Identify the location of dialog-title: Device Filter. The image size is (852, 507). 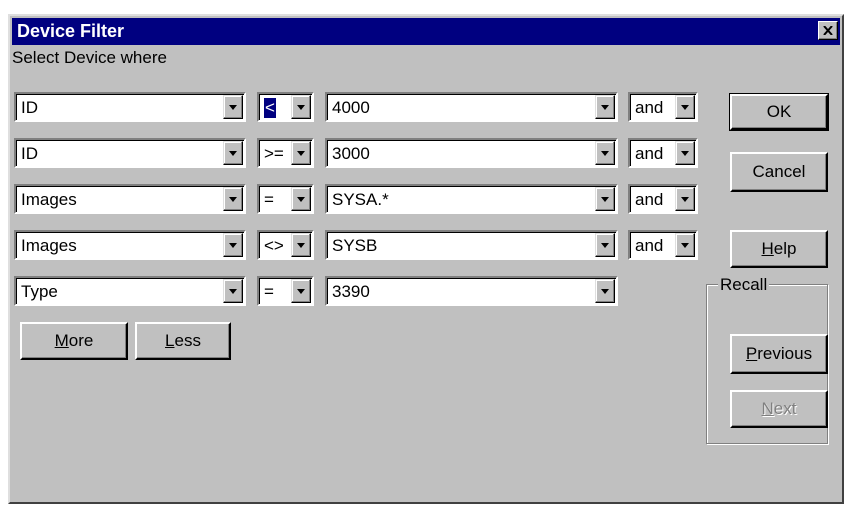
(71, 31).